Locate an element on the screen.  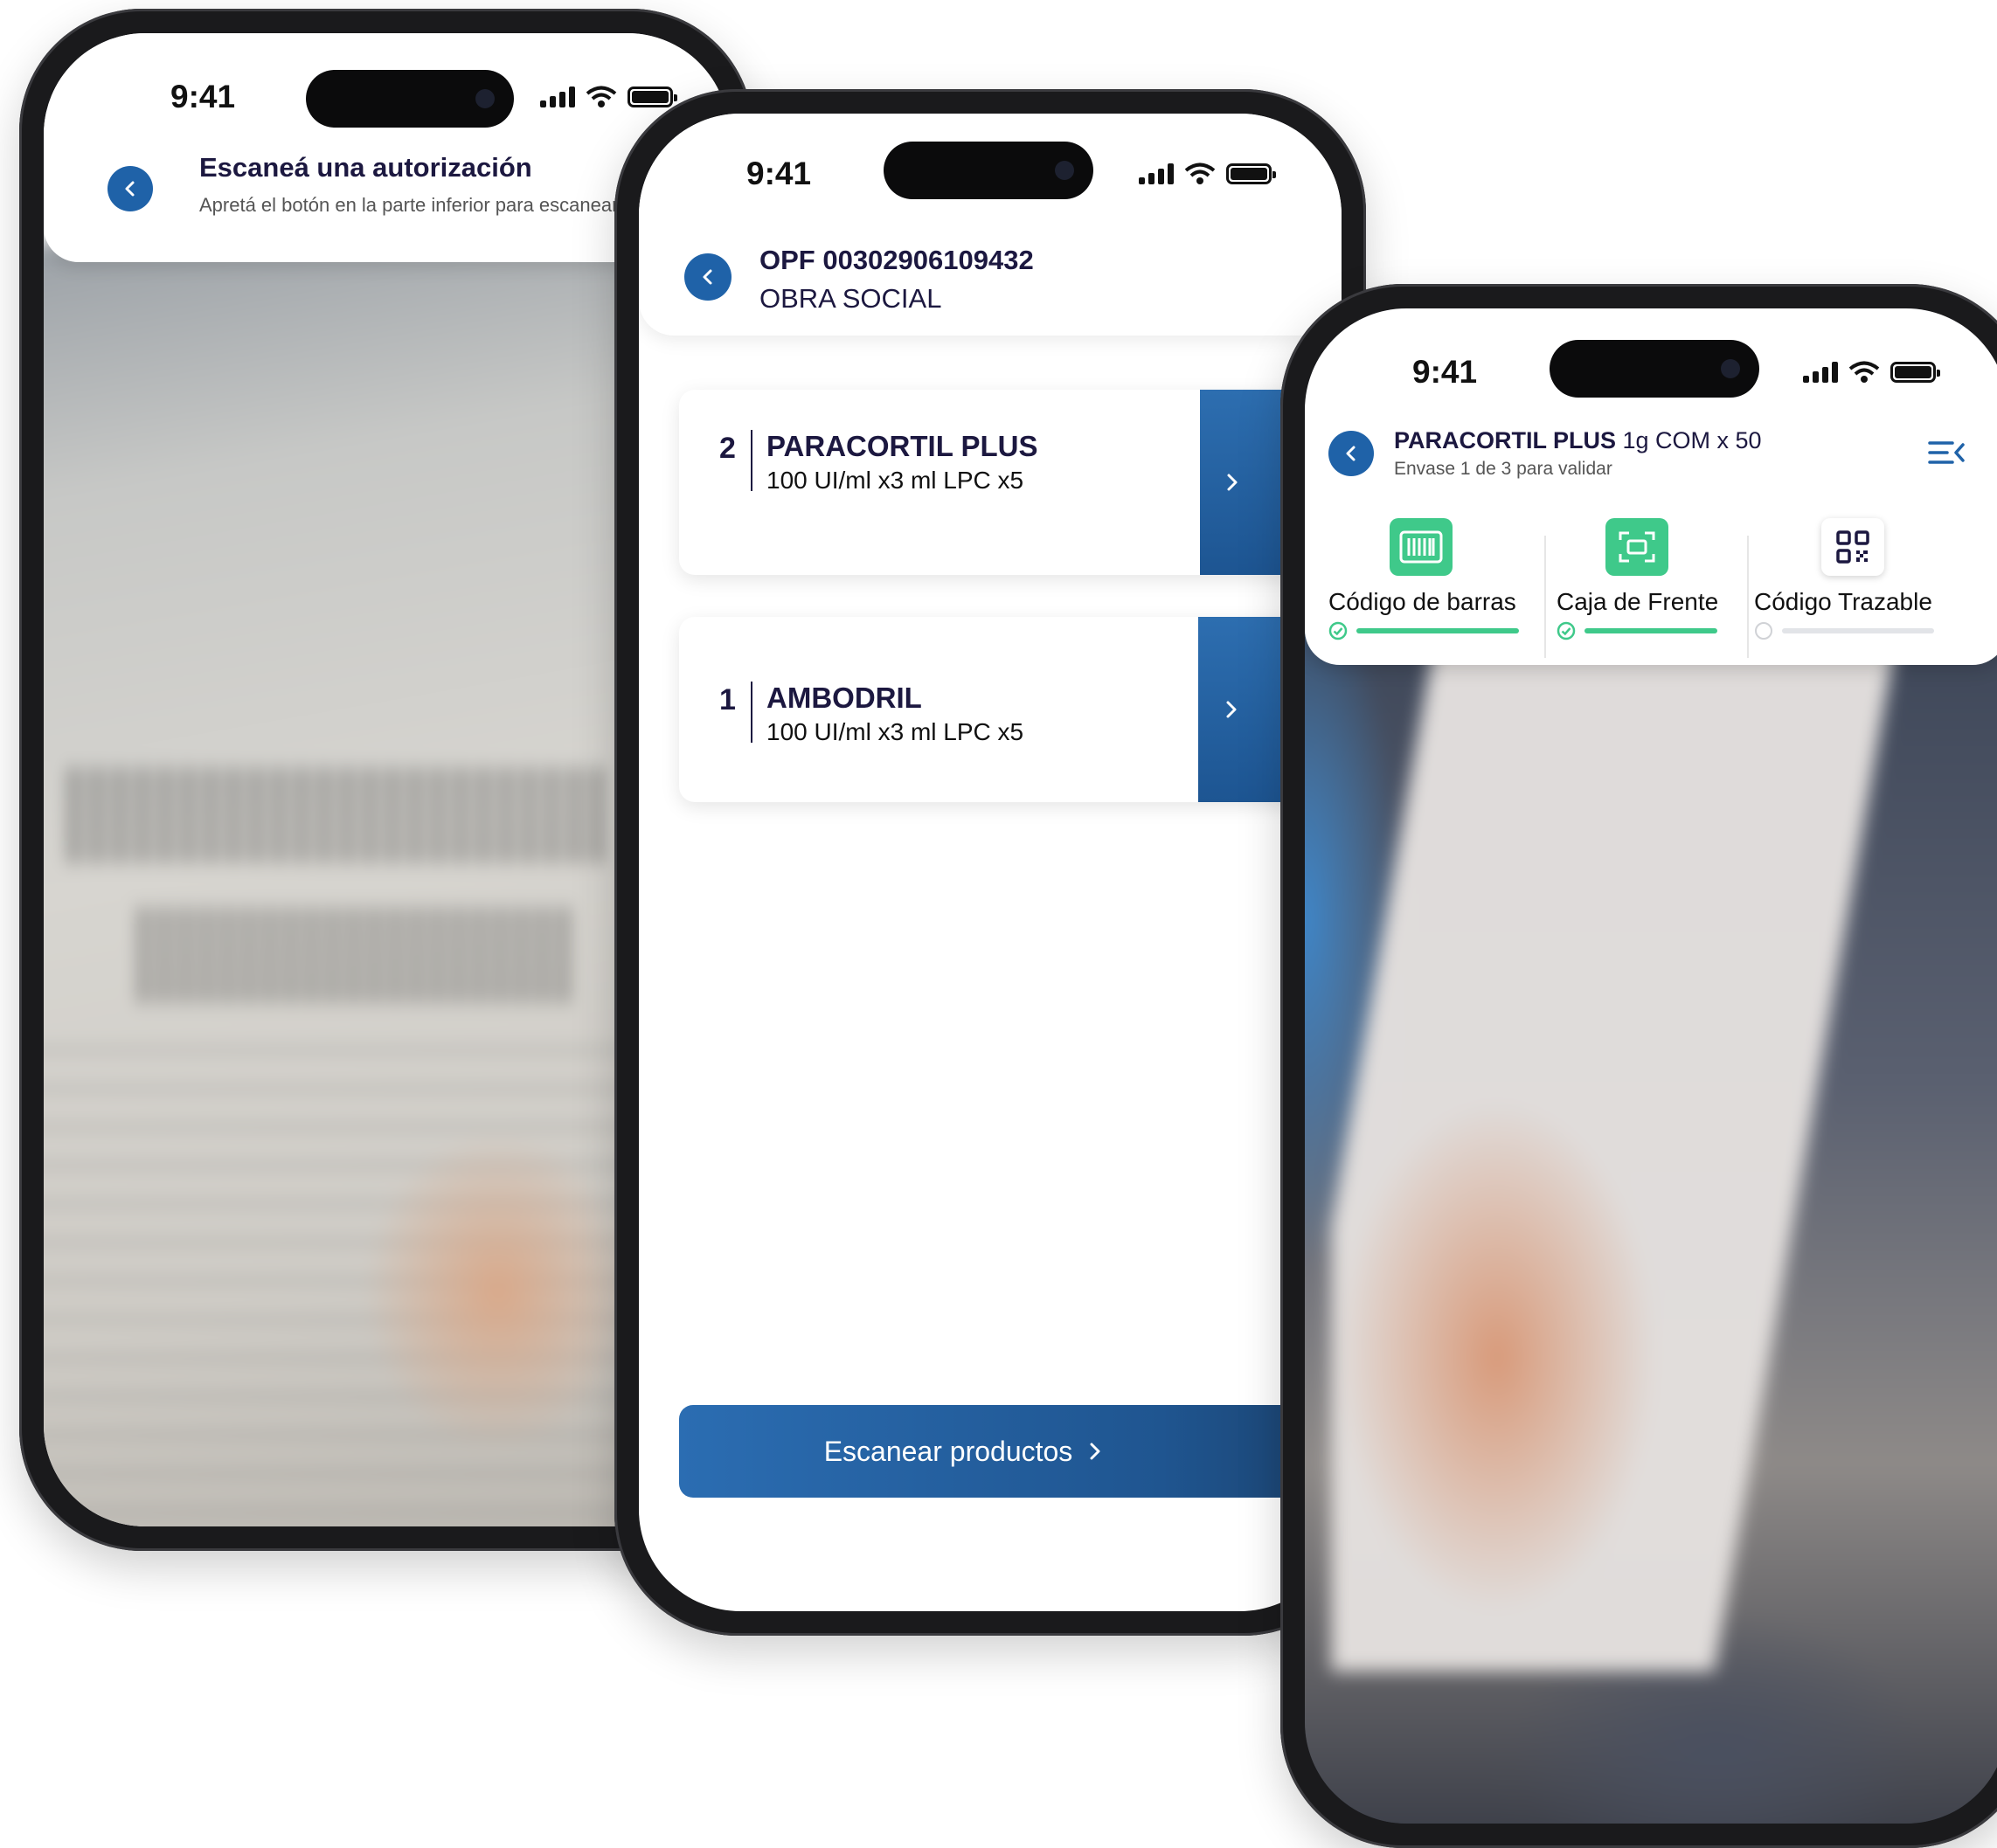
page-title: Escaneá una autorización is located at coordinates (365, 167).